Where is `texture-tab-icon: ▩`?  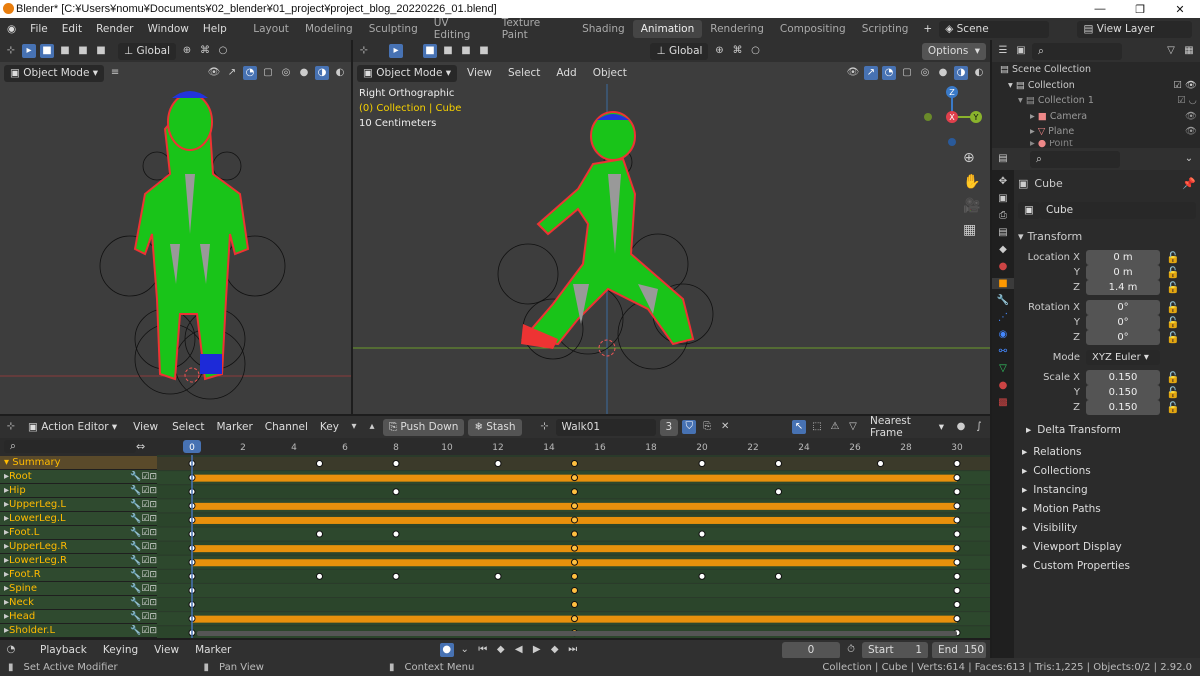
texture-tab-icon: ▩ is located at coordinates (1002, 402).